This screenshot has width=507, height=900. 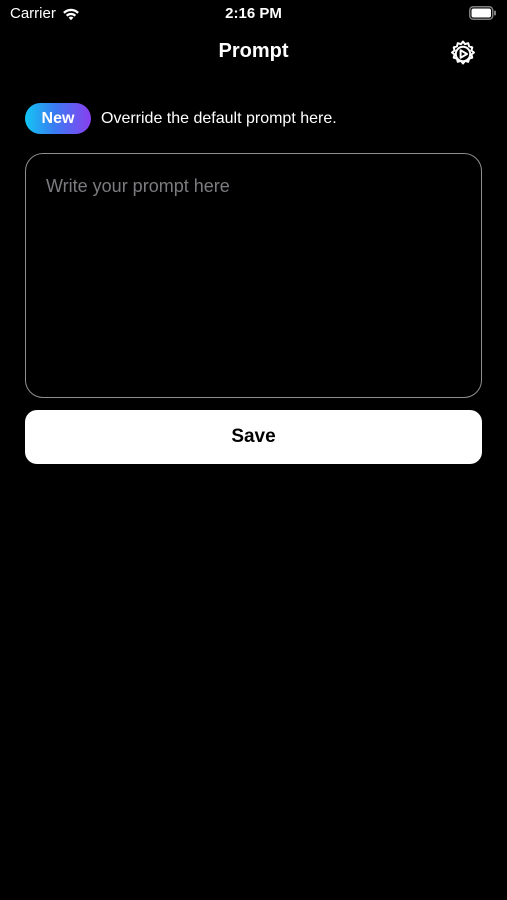 I want to click on gear-play-icon, so click(x=463, y=52).